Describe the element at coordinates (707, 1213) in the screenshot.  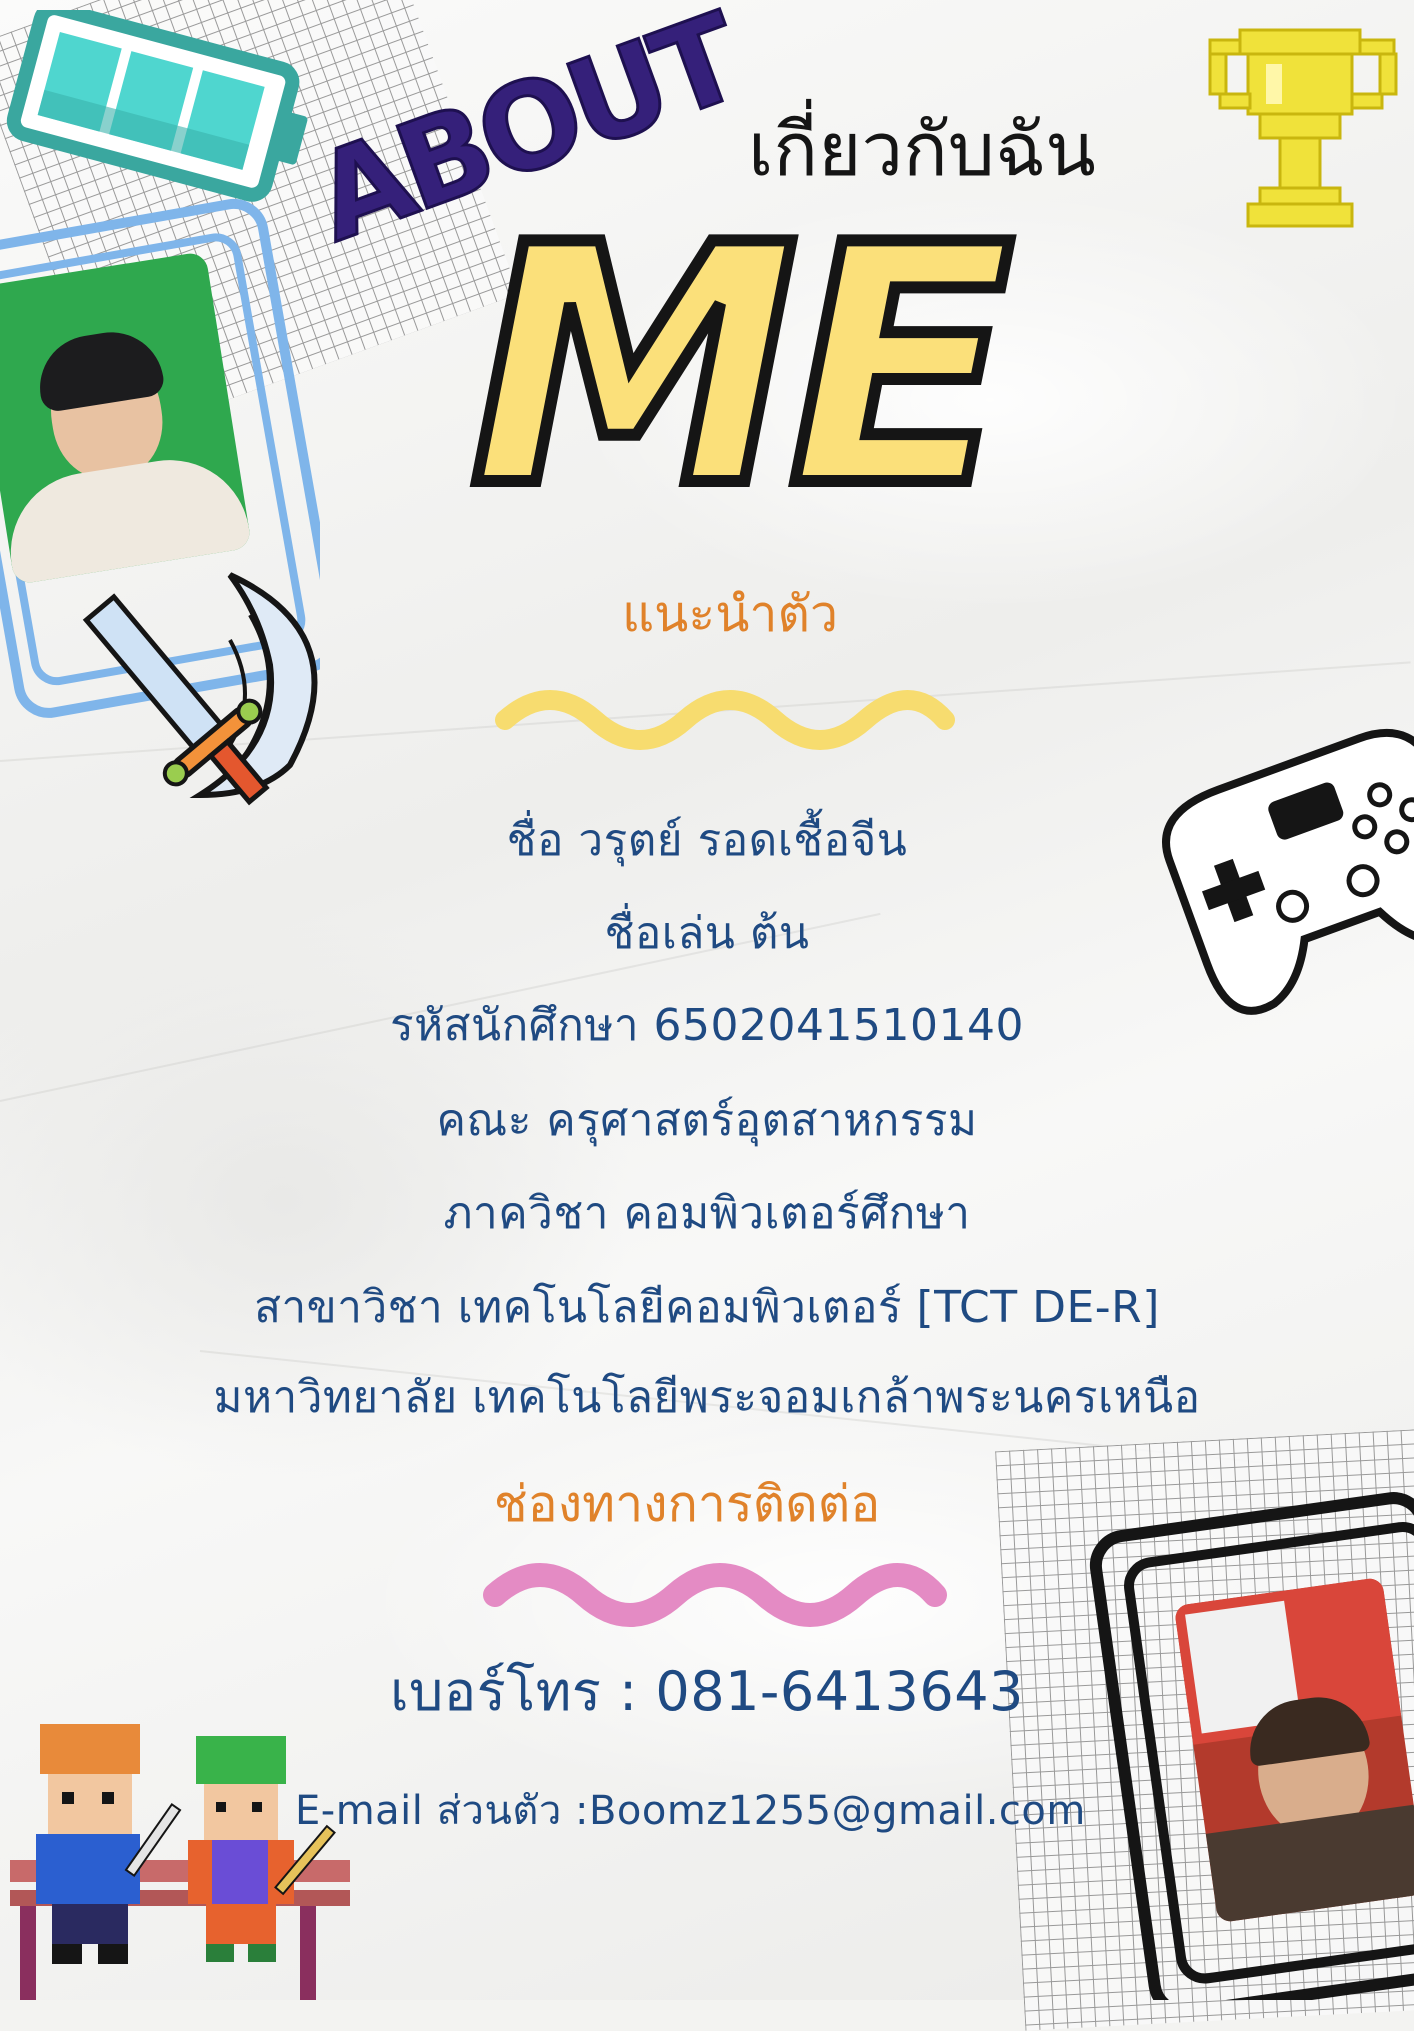
I see `department-line: ภาควิชา คอมพิวเตอร์ศึกษา` at that location.